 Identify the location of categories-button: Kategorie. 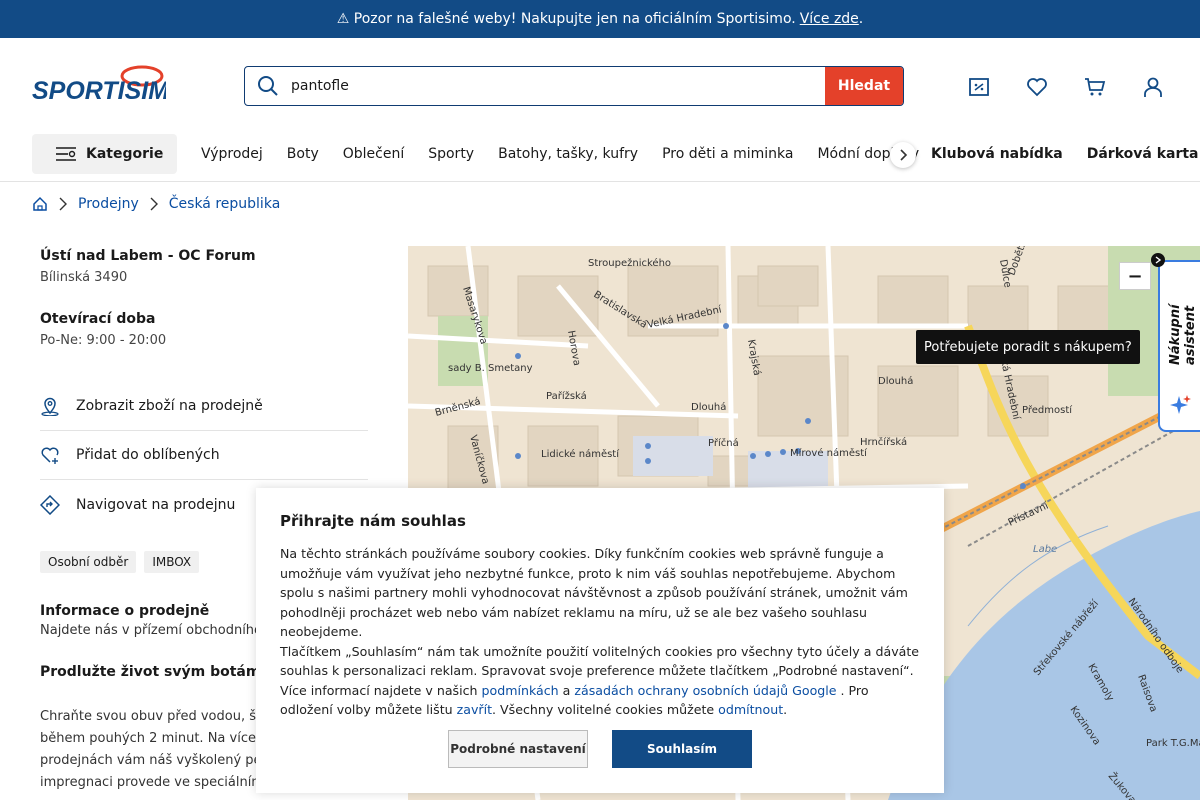
(104, 154).